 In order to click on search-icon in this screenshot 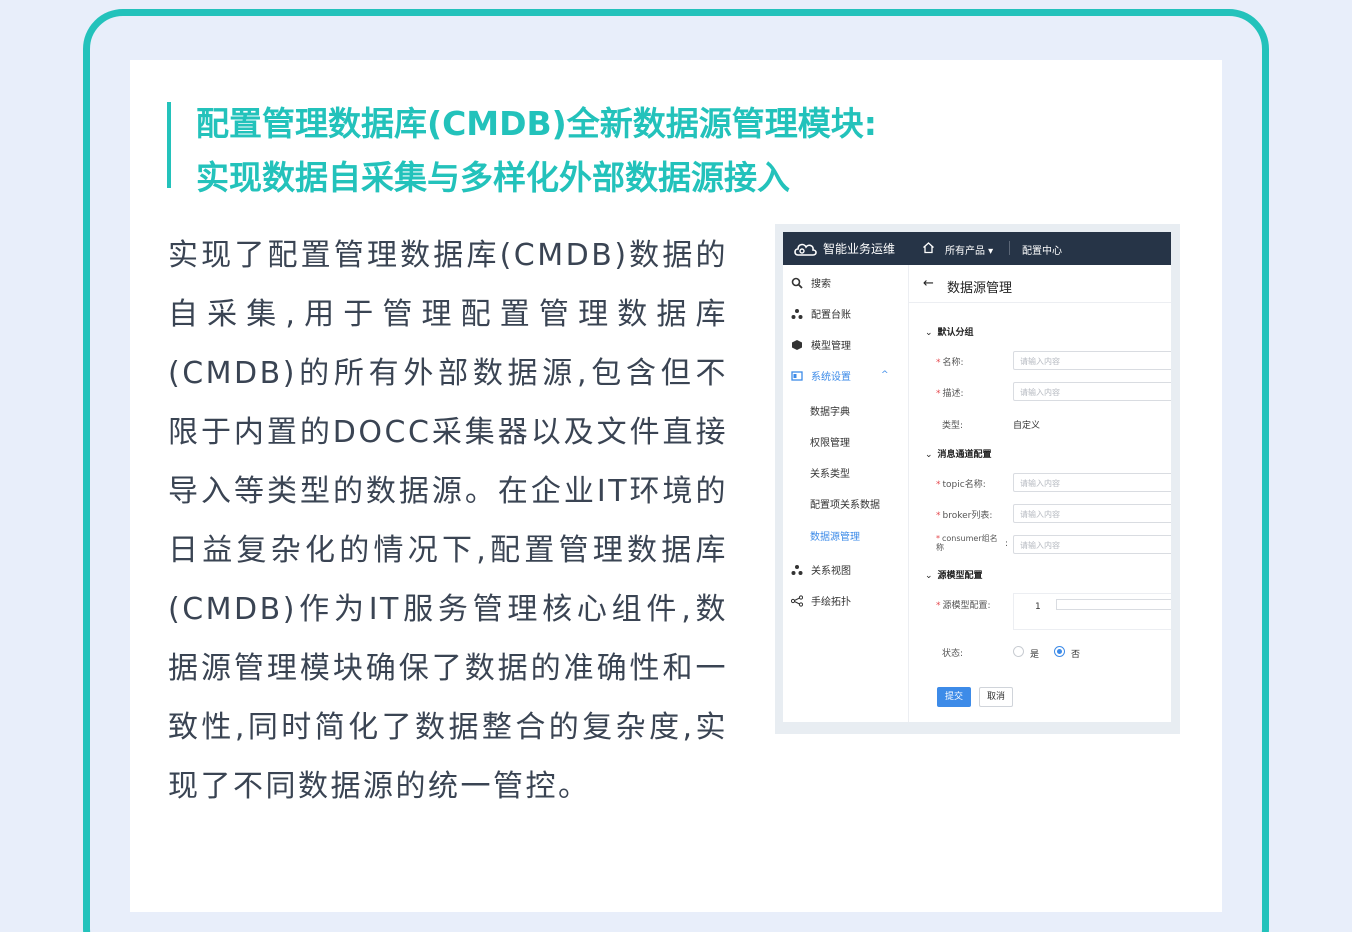, I will do `click(797, 283)`.